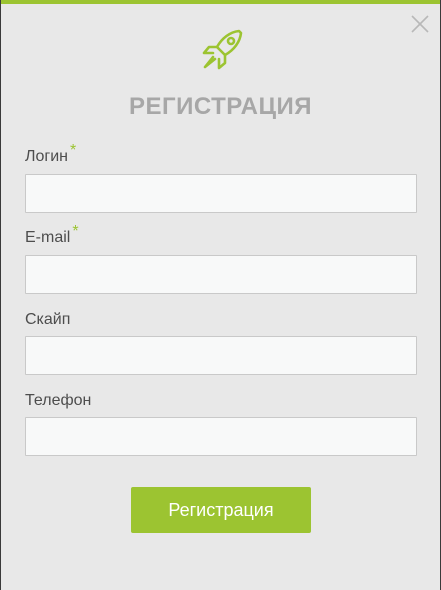  Describe the element at coordinates (47, 156) in the screenshot. I see `login-label-text: Логин` at that location.